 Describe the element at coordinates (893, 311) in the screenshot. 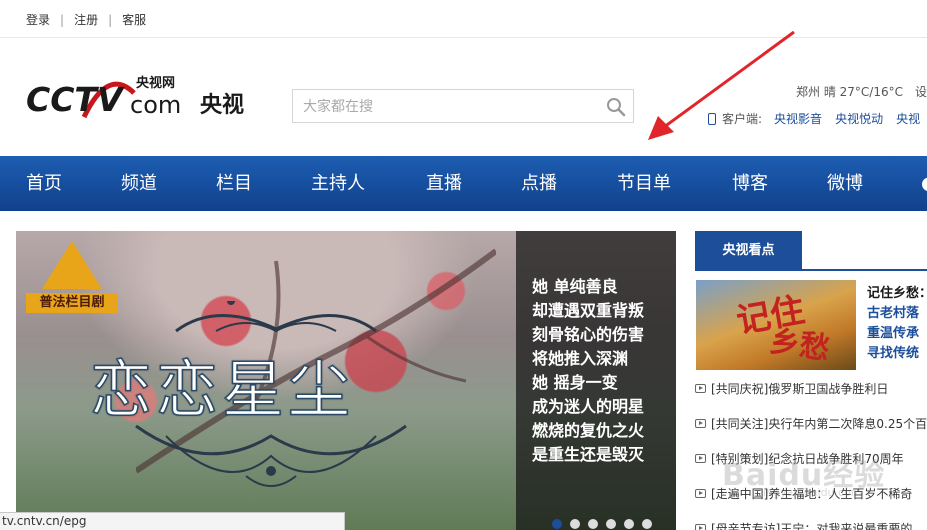

I see `feature-line: 古老村落` at that location.